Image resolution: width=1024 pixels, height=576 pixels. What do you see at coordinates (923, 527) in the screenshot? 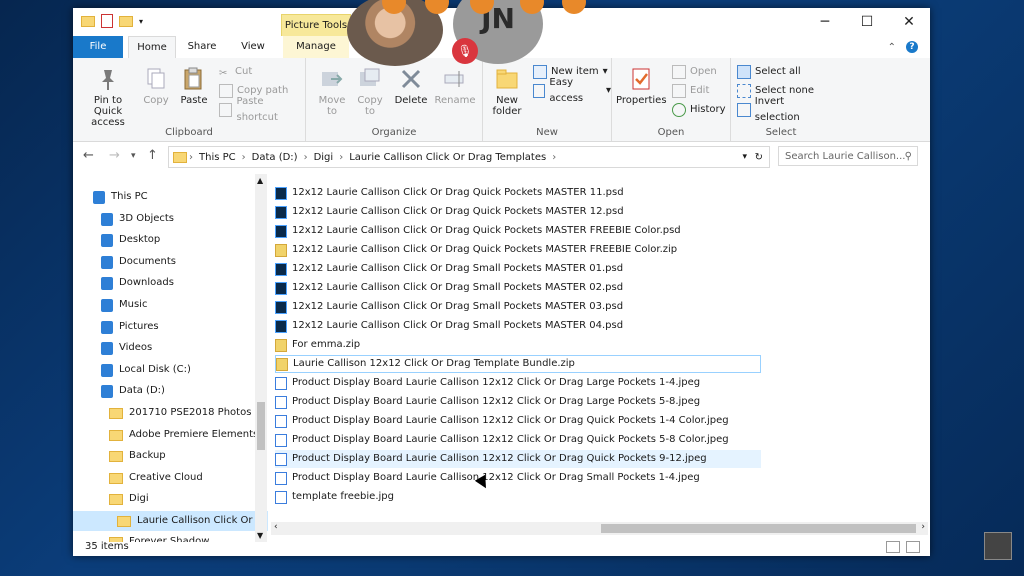
I see `scroll-right-icon: ›` at bounding box center [923, 527].